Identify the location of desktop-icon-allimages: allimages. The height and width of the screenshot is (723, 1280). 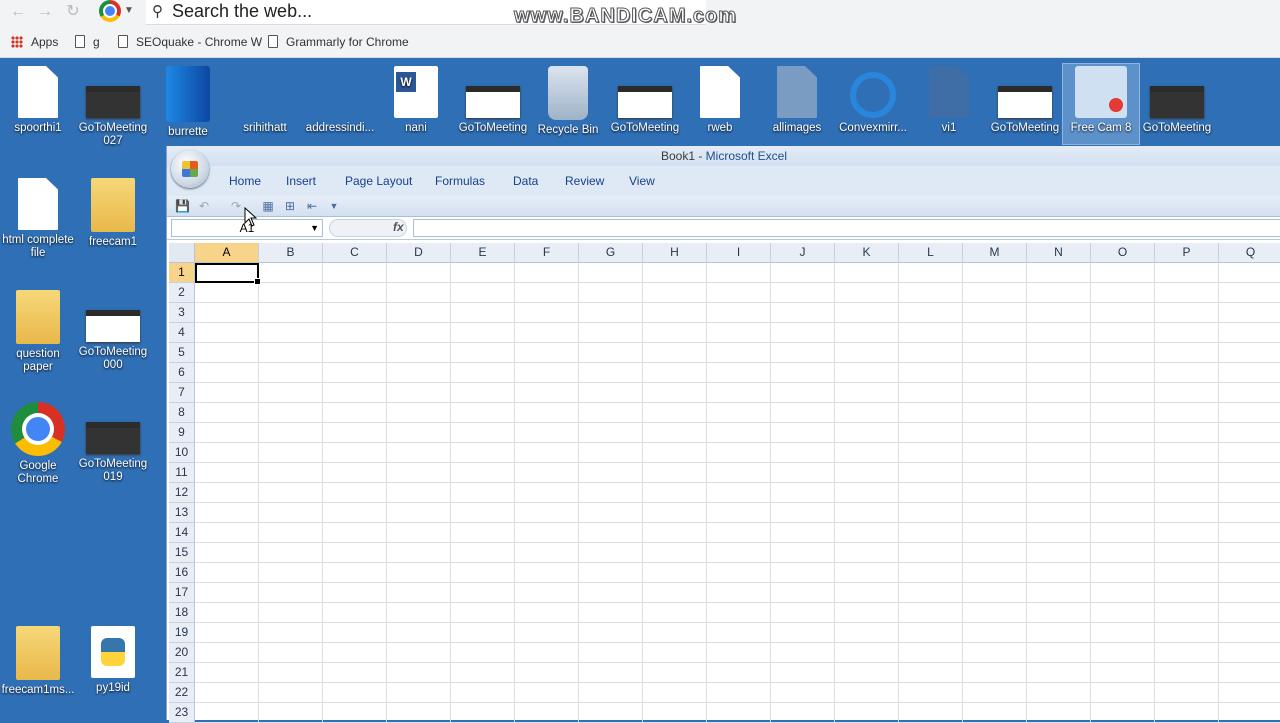
(797, 100).